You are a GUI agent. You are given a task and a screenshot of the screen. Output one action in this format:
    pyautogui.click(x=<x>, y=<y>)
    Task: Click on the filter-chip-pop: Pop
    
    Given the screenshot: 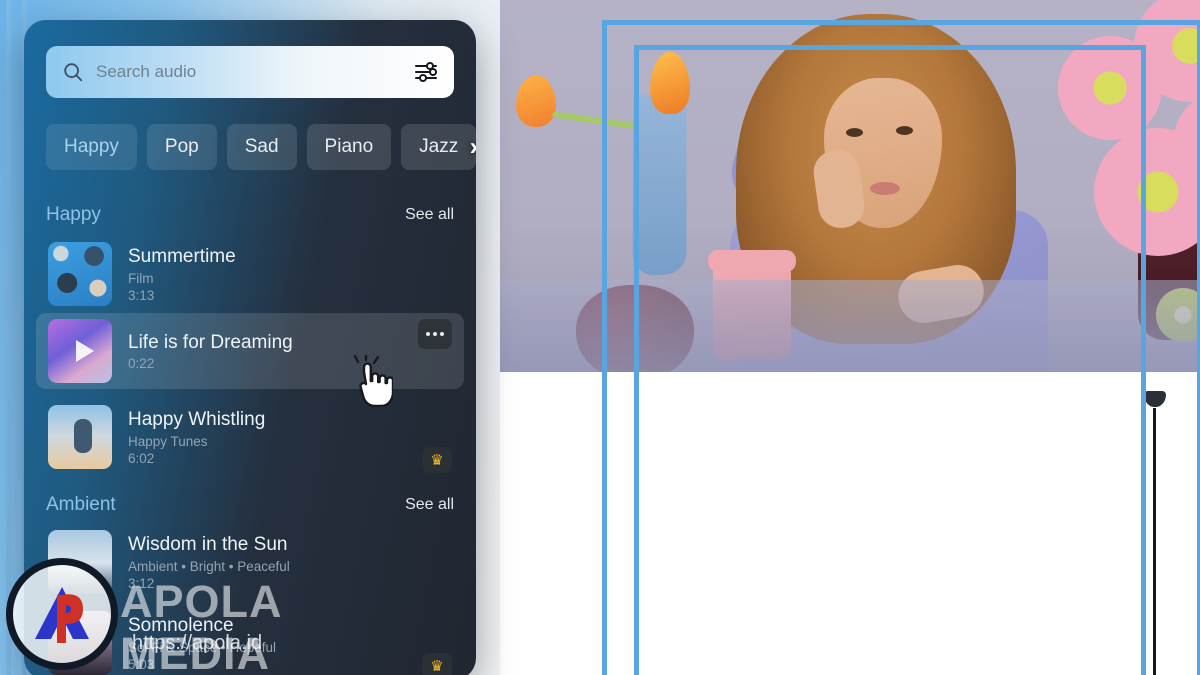 What is the action you would take?
    pyautogui.click(x=181, y=147)
    